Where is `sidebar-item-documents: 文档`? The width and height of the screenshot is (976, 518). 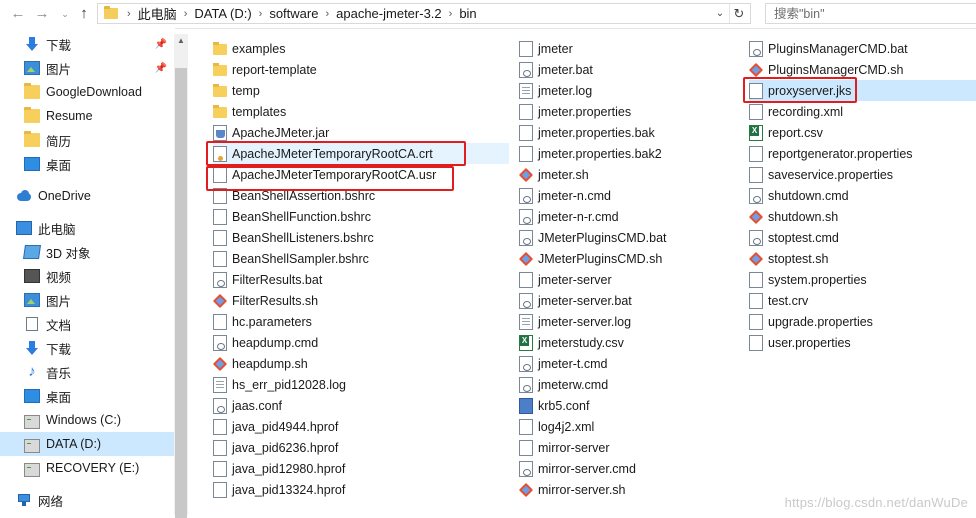
sidebar-item-documents: 文档 is located at coordinates (87, 324).